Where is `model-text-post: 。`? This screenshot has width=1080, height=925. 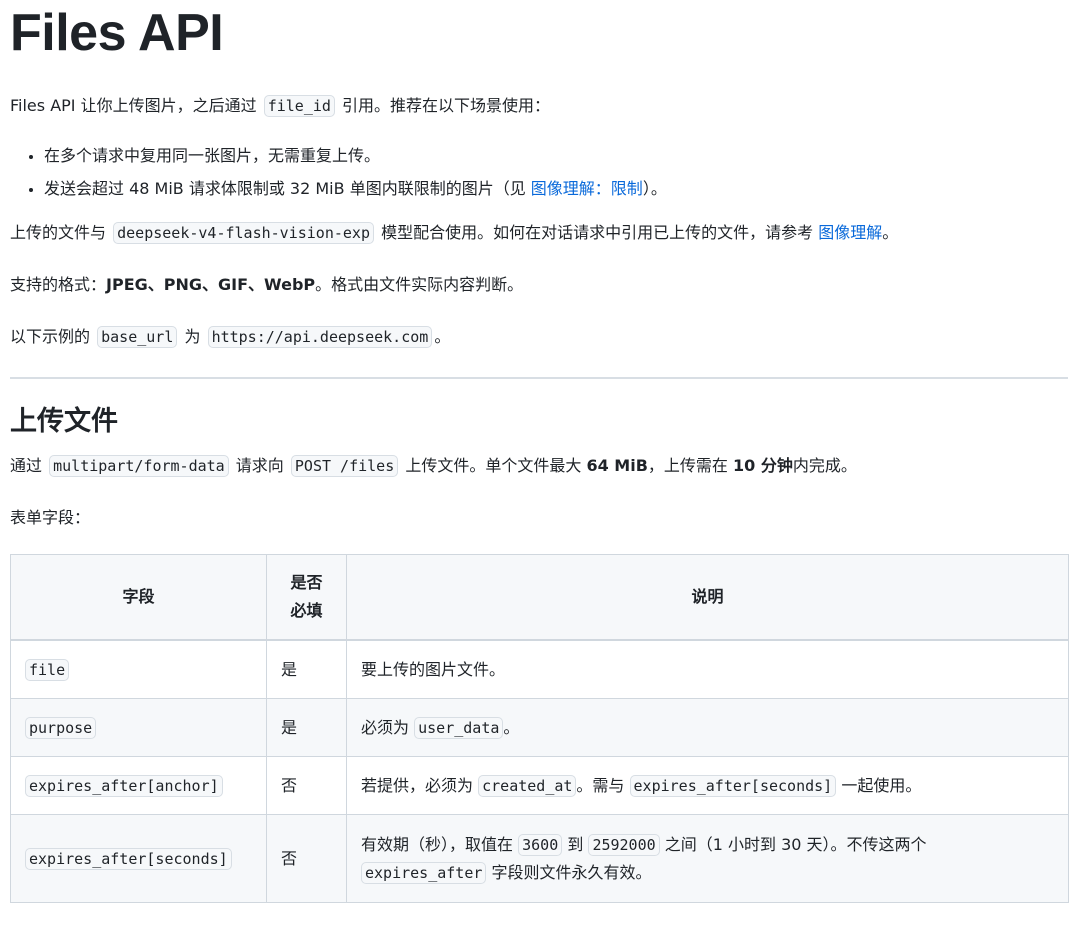 model-text-post: 。 is located at coordinates (890, 232).